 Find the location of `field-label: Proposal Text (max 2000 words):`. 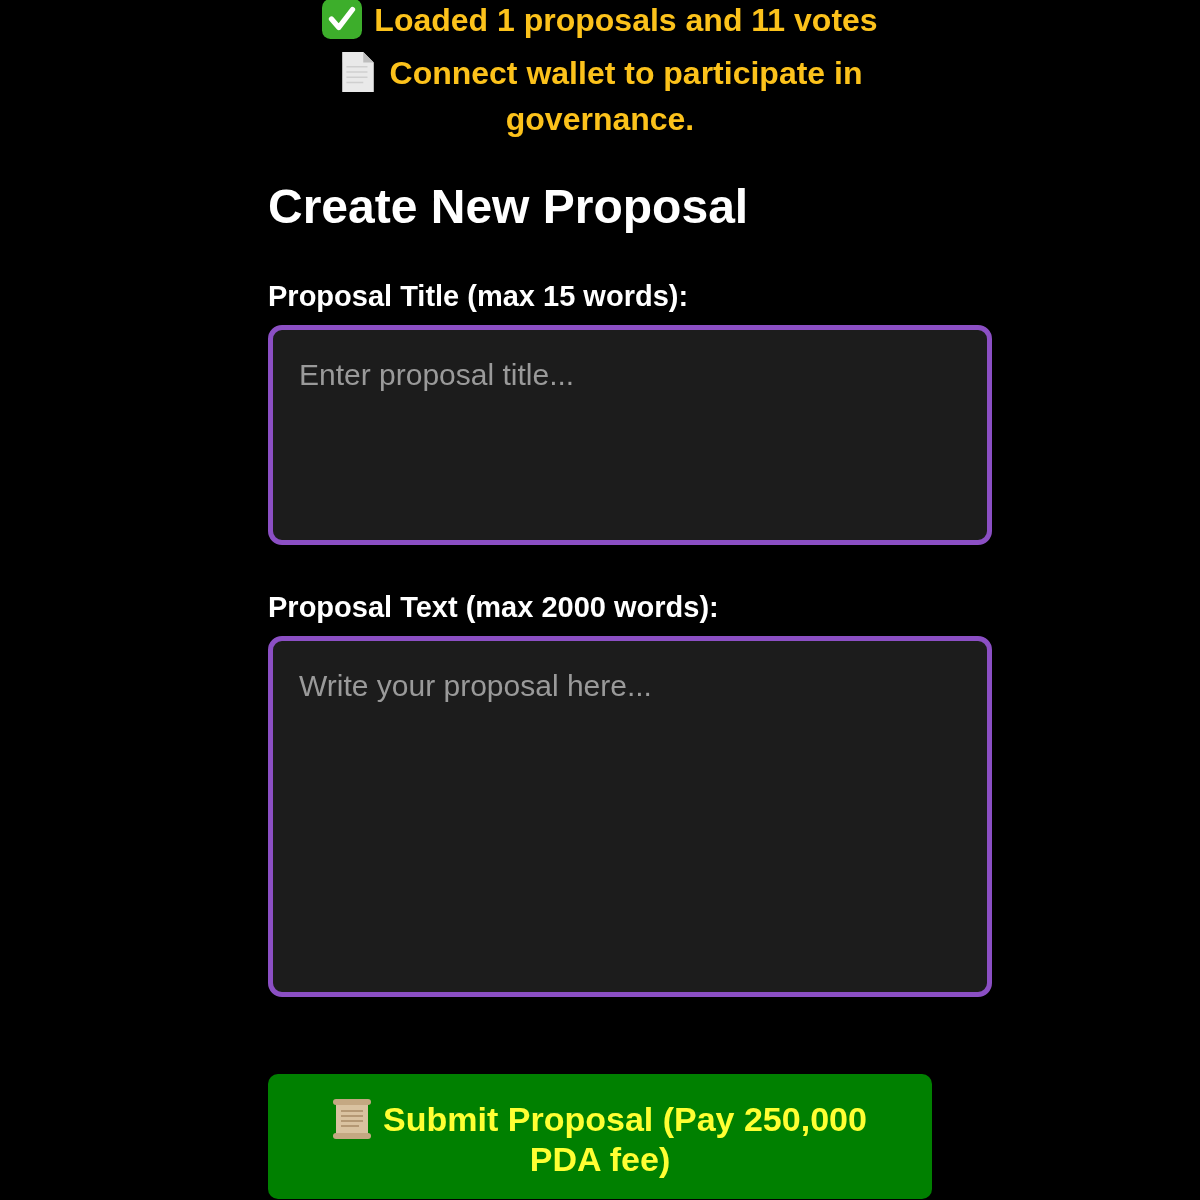

field-label: Proposal Text (max 2000 words): is located at coordinates (493, 607).